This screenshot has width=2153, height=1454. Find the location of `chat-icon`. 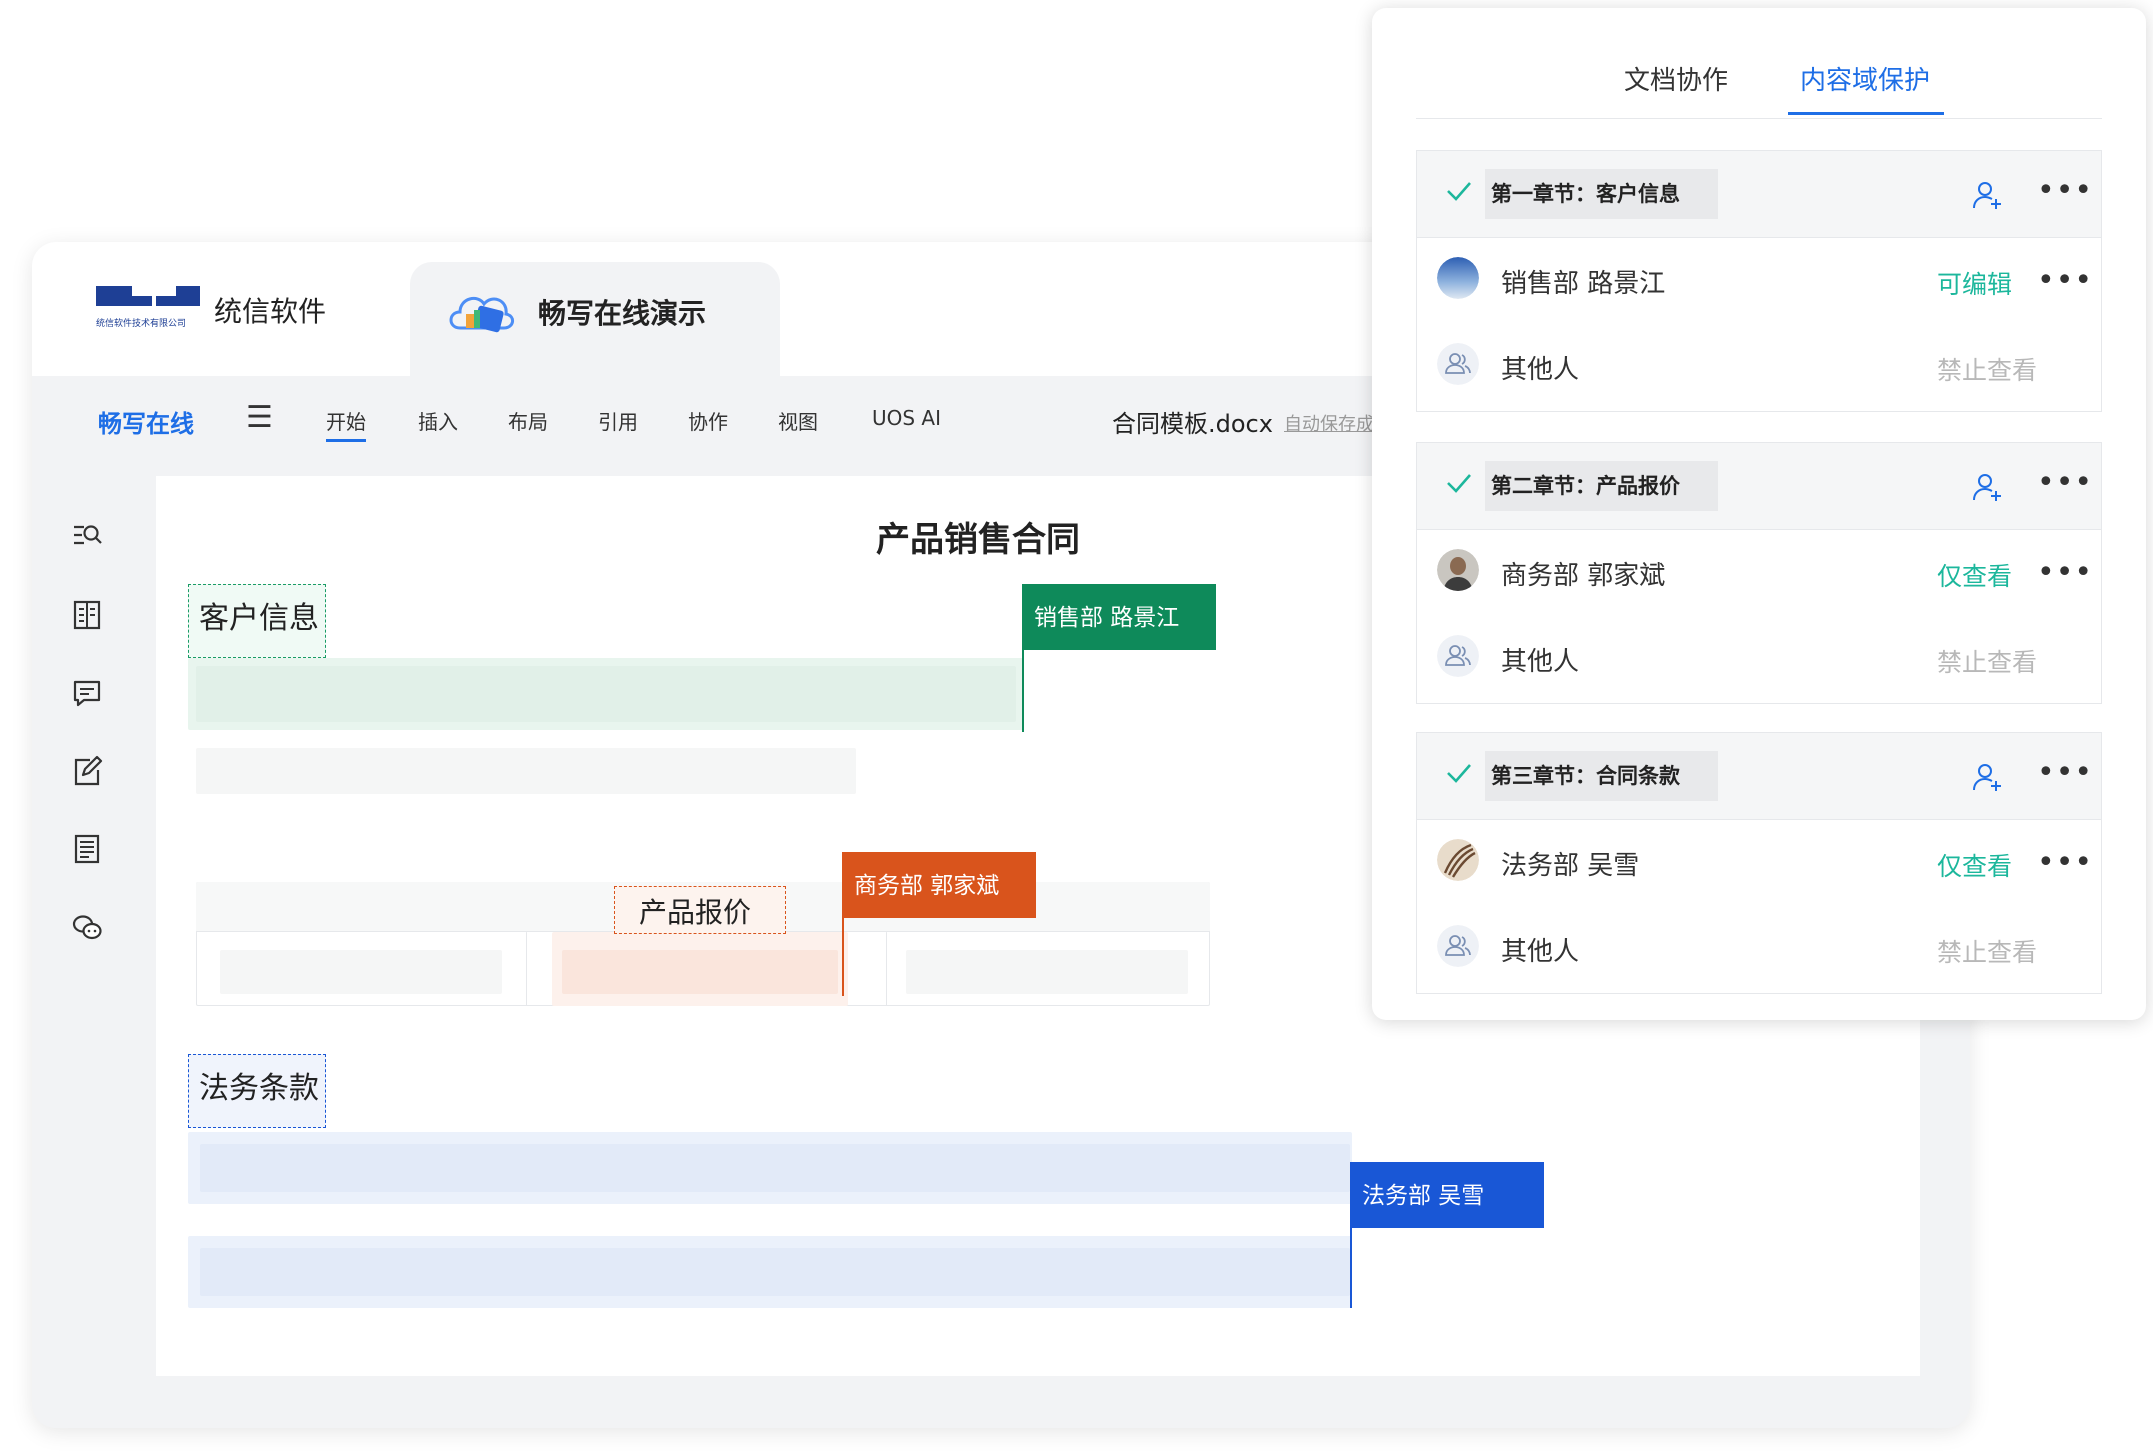

chat-icon is located at coordinates (87, 927).